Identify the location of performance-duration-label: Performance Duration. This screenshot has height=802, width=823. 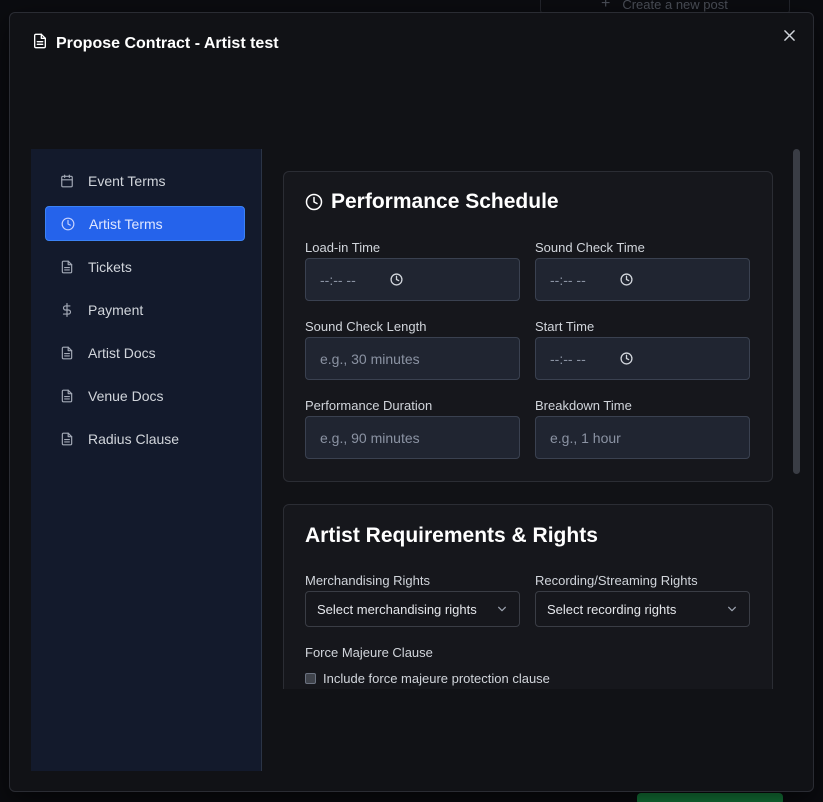
(369, 405).